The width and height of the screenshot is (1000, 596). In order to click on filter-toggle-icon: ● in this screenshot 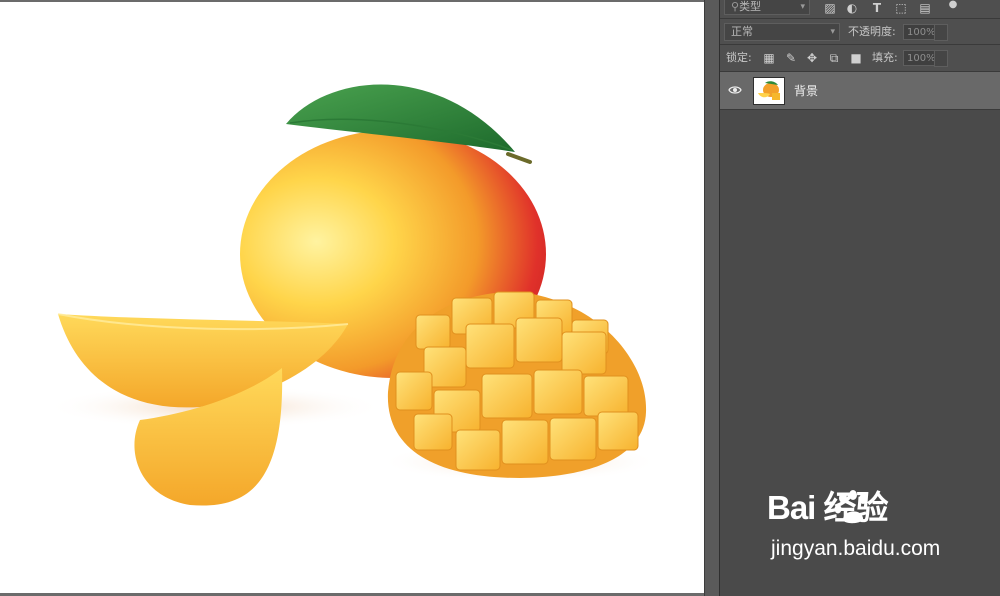, I will do `click(953, 6)`.